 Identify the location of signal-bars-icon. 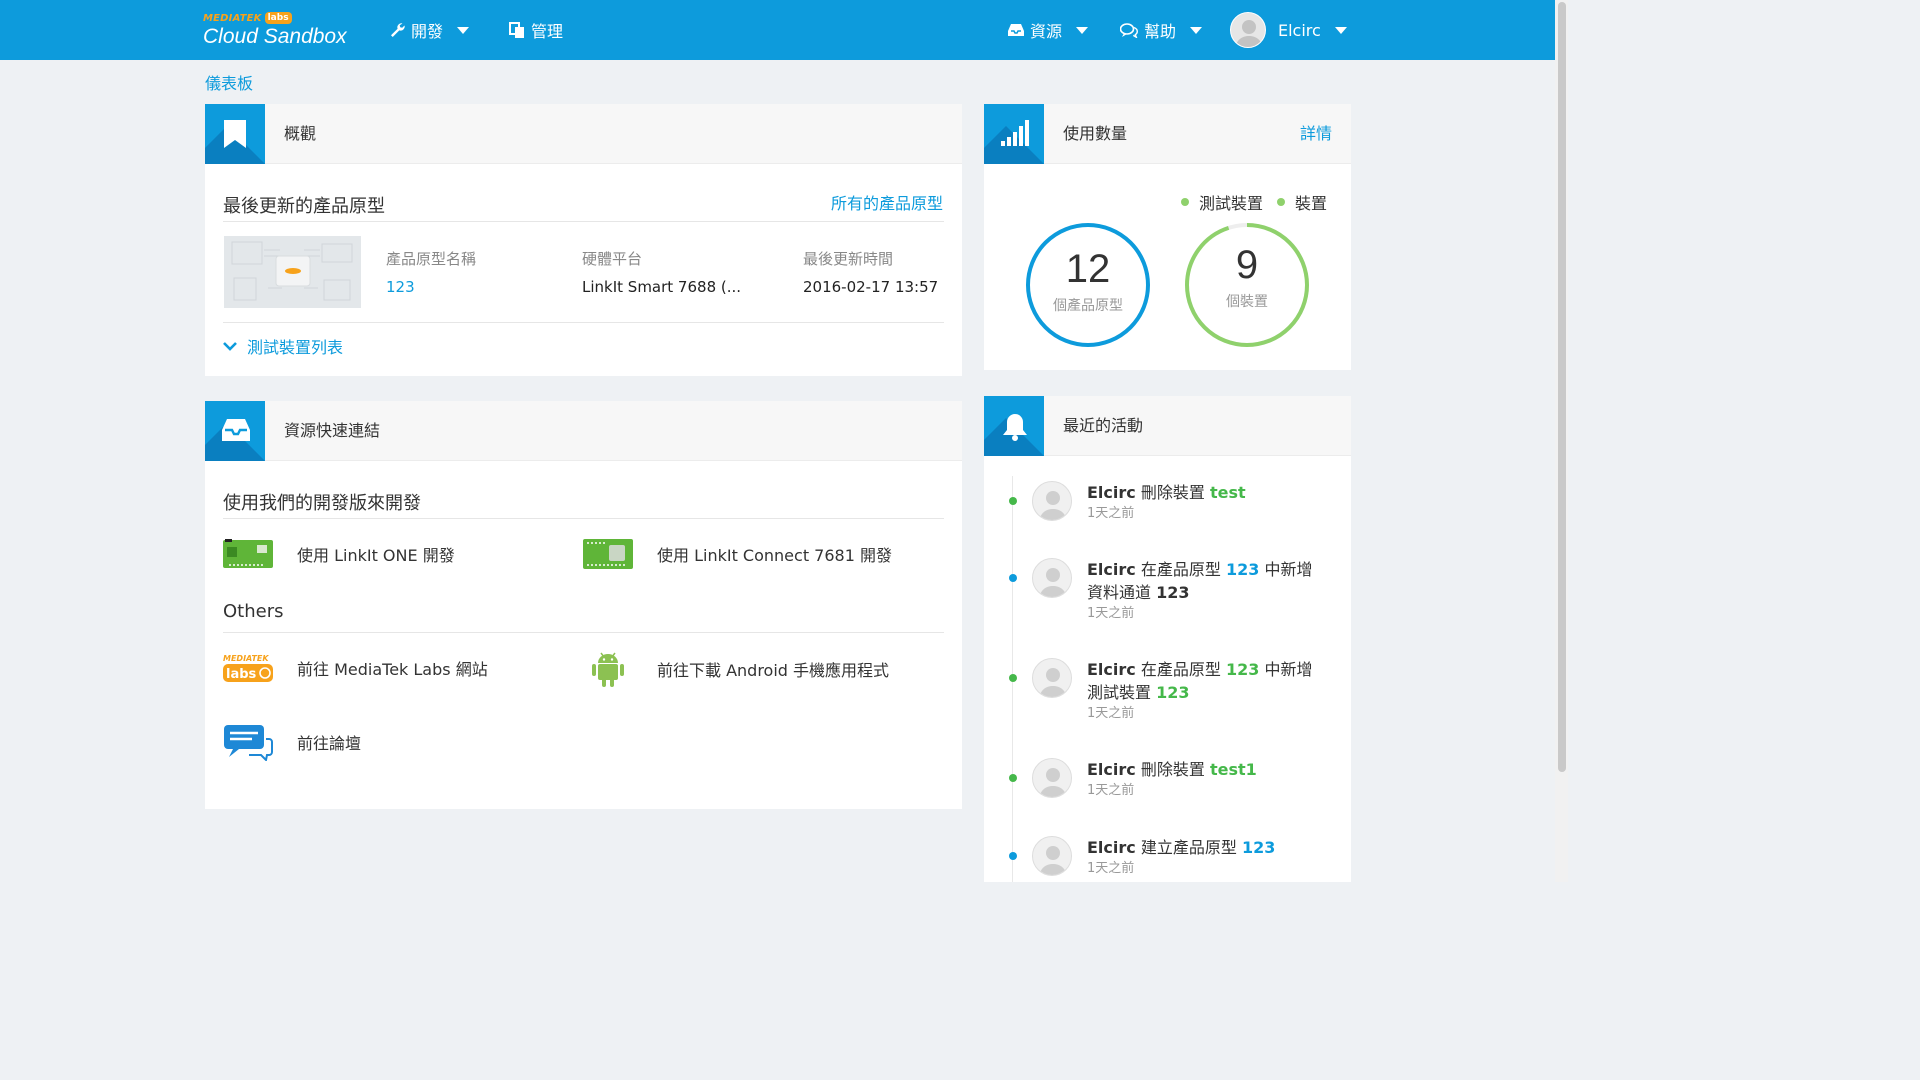
(1015, 133).